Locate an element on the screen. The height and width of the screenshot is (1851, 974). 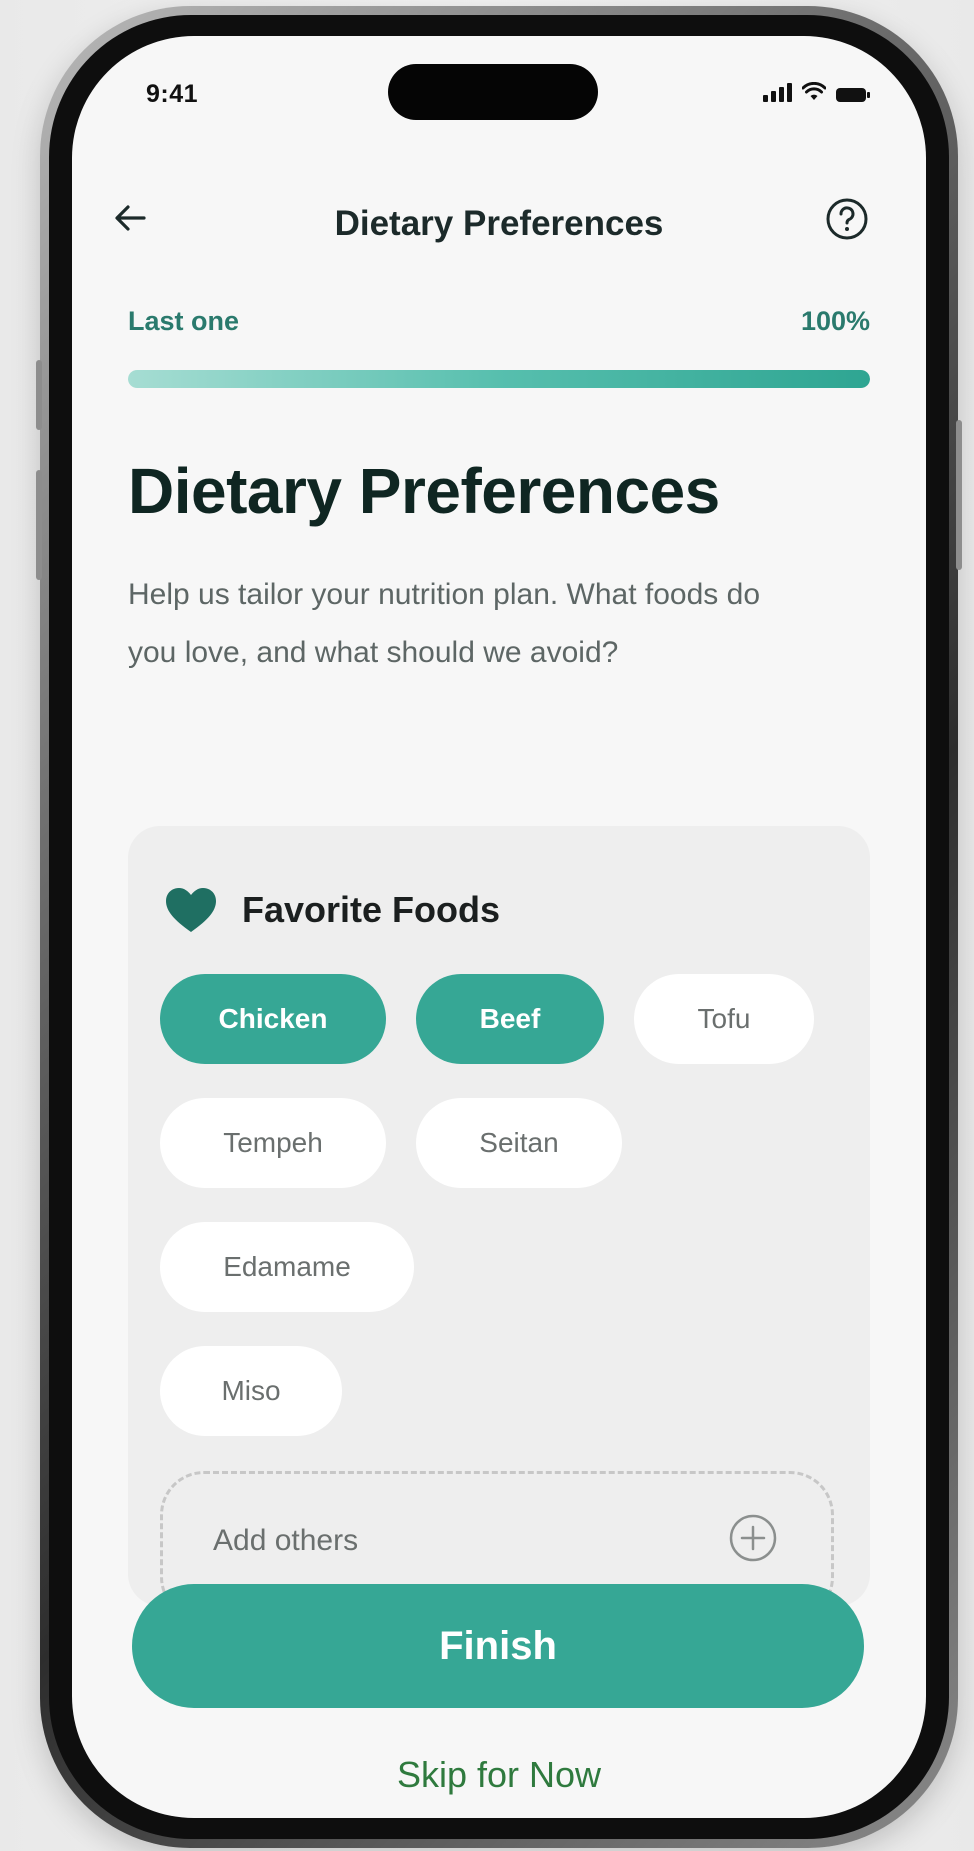
chip-edamame: Edamame is located at coordinates (287, 1267).